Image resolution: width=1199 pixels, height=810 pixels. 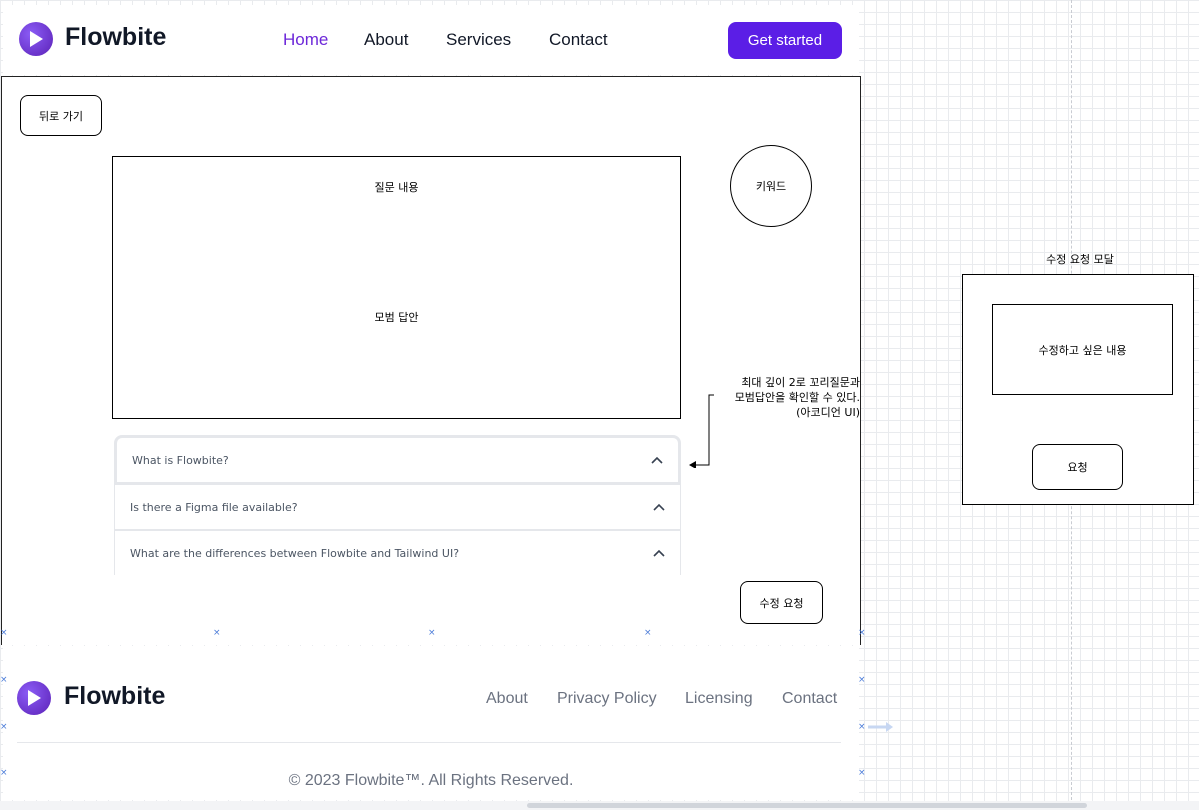 What do you see at coordinates (431, 780) in the screenshot?
I see `copyright: © 2023 Flowbite™. All Rights Reserved.` at bounding box center [431, 780].